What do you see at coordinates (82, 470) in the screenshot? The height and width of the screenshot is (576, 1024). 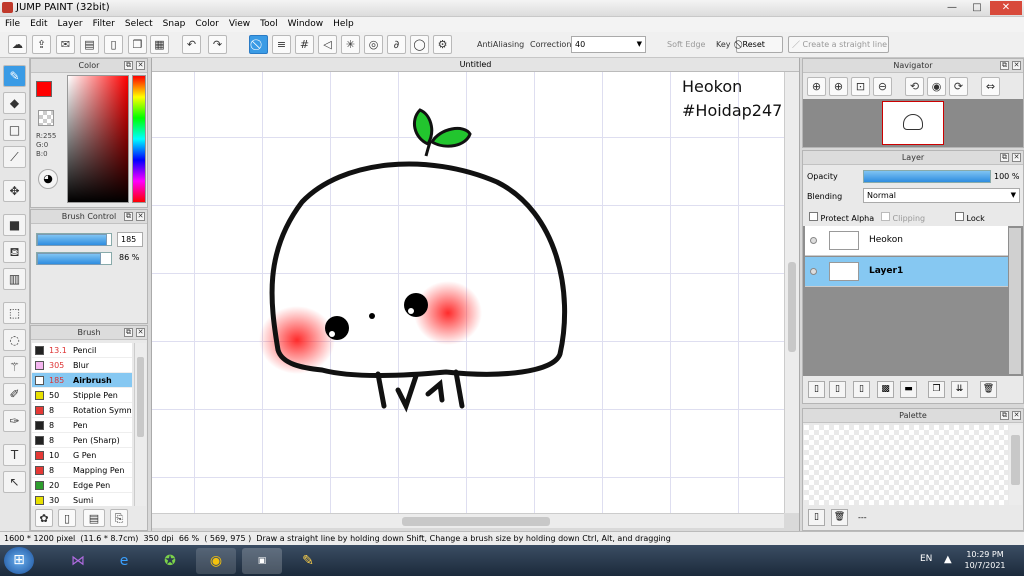 I see `brush-item-mapping-pen: 8 Mapping Pen` at bounding box center [82, 470].